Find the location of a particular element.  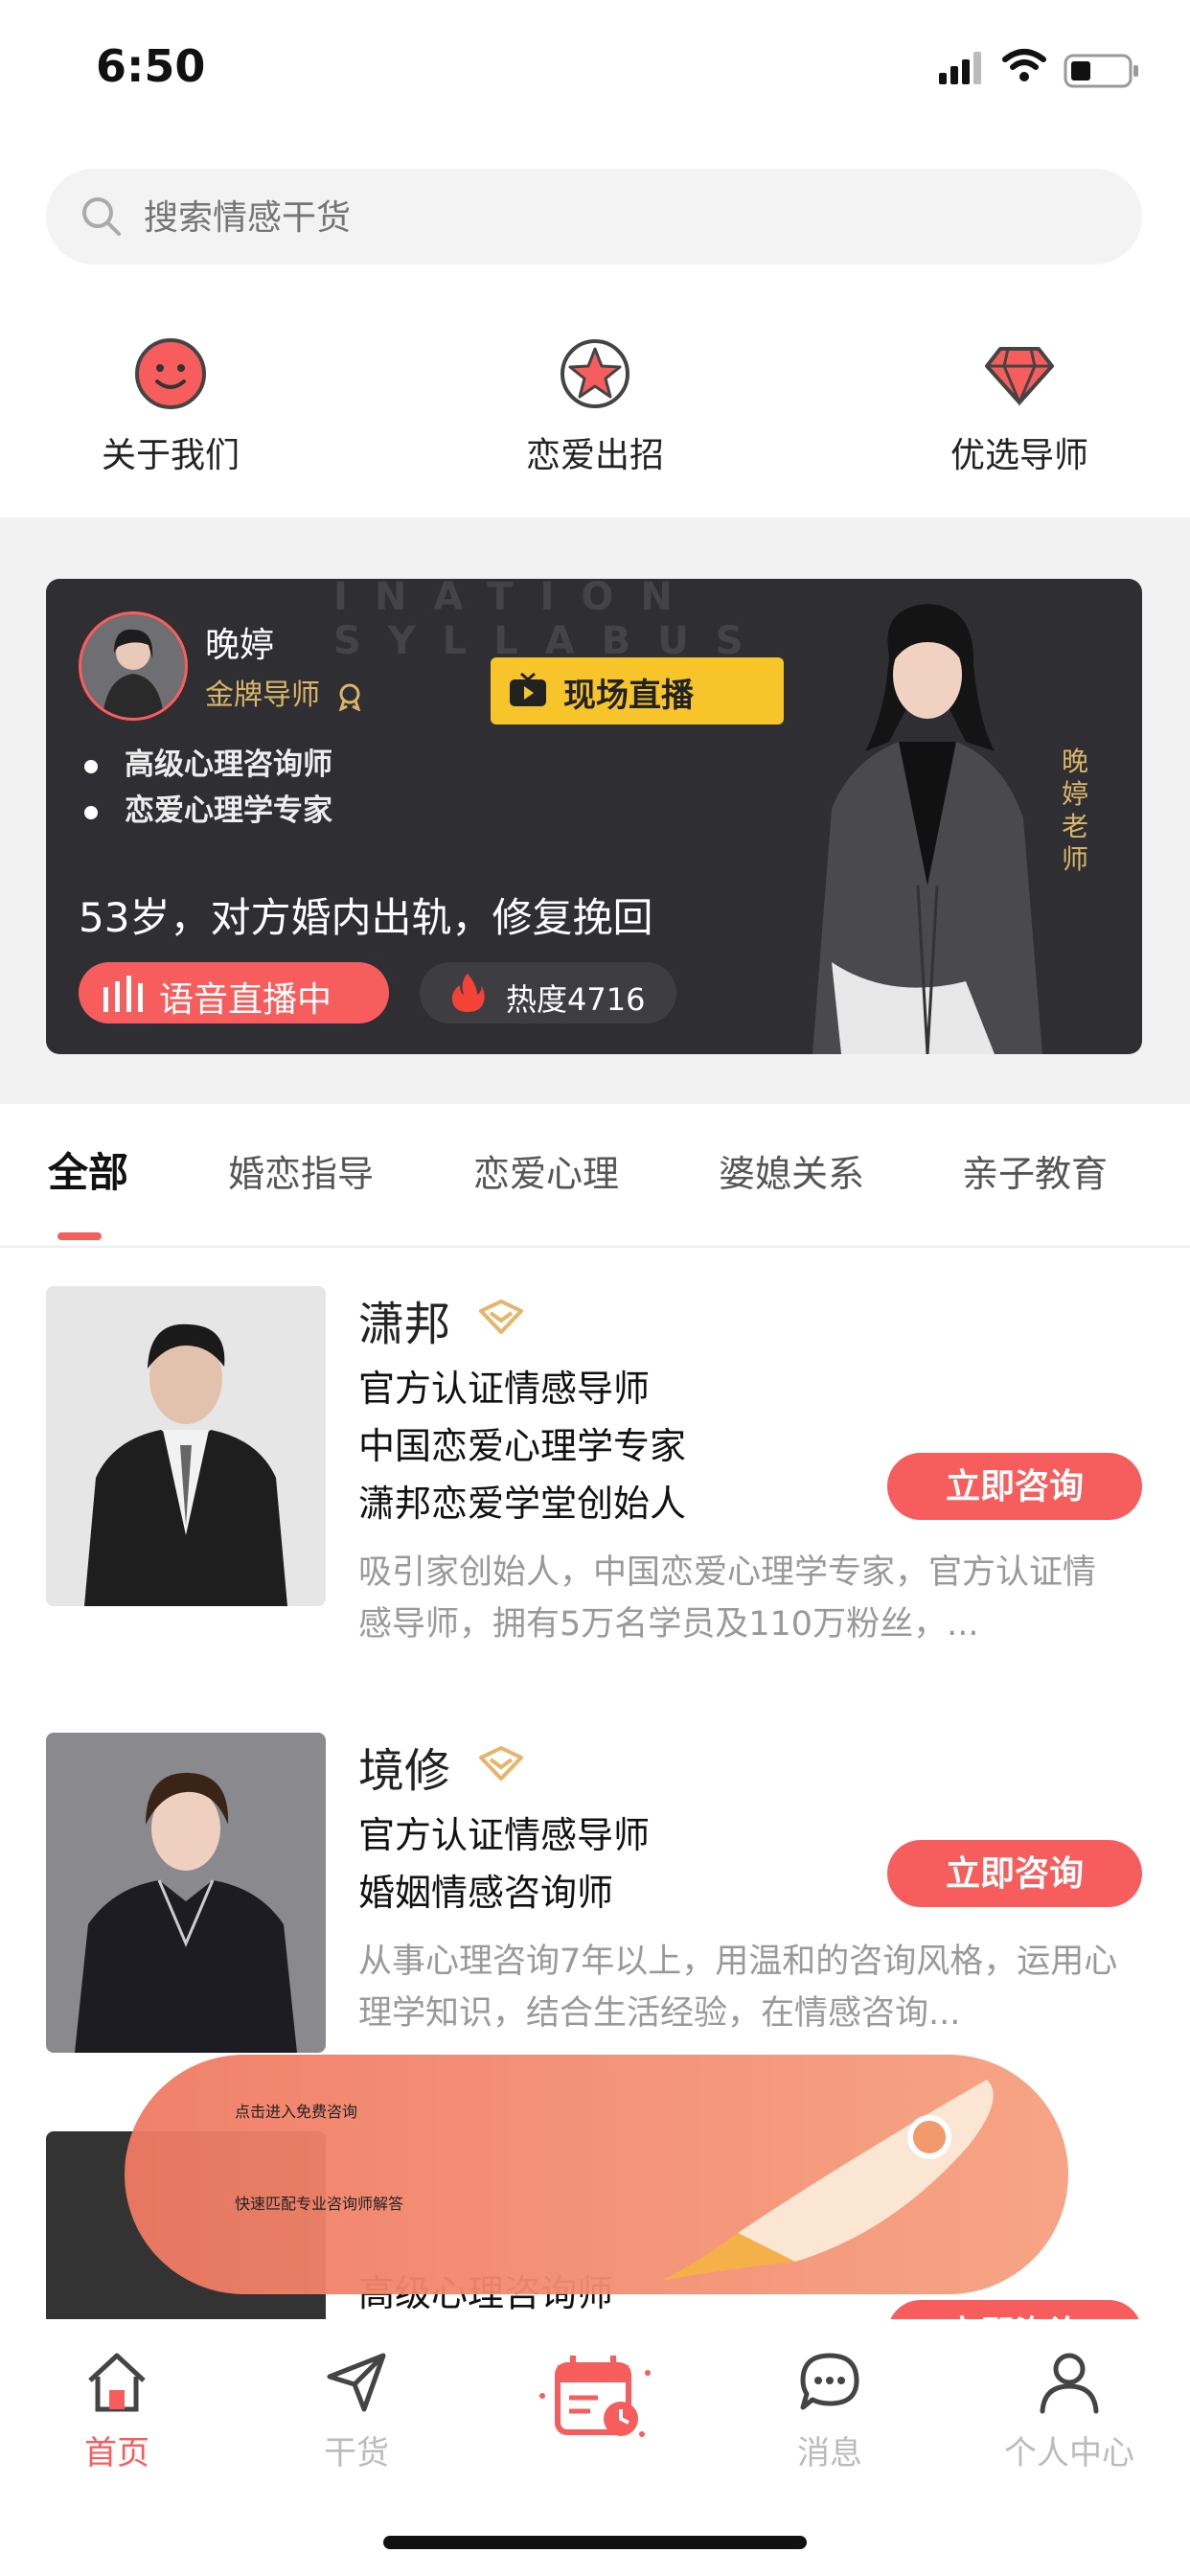

chat-icon is located at coordinates (829, 2381).